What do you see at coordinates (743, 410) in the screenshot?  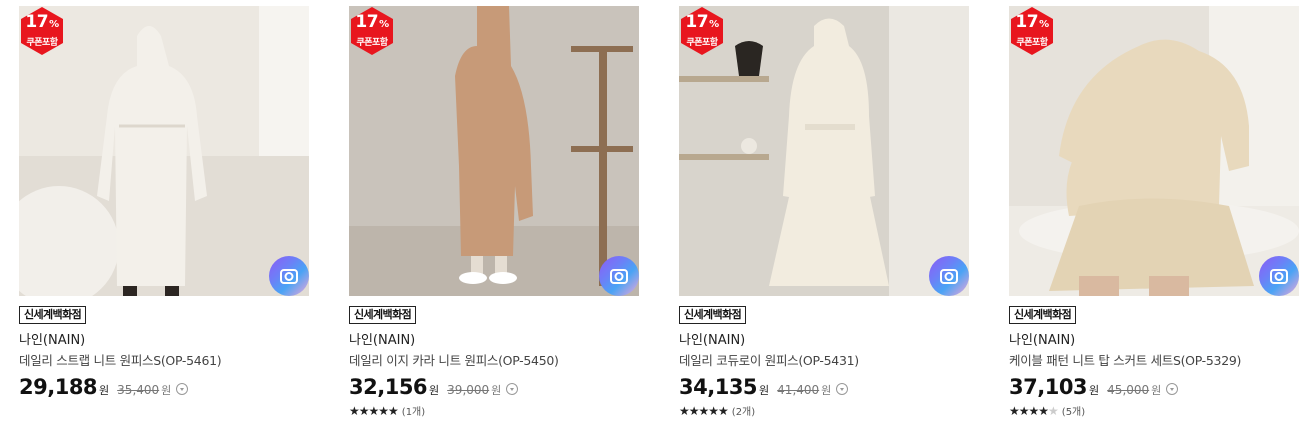 I see `review-count: (2개)` at bounding box center [743, 410].